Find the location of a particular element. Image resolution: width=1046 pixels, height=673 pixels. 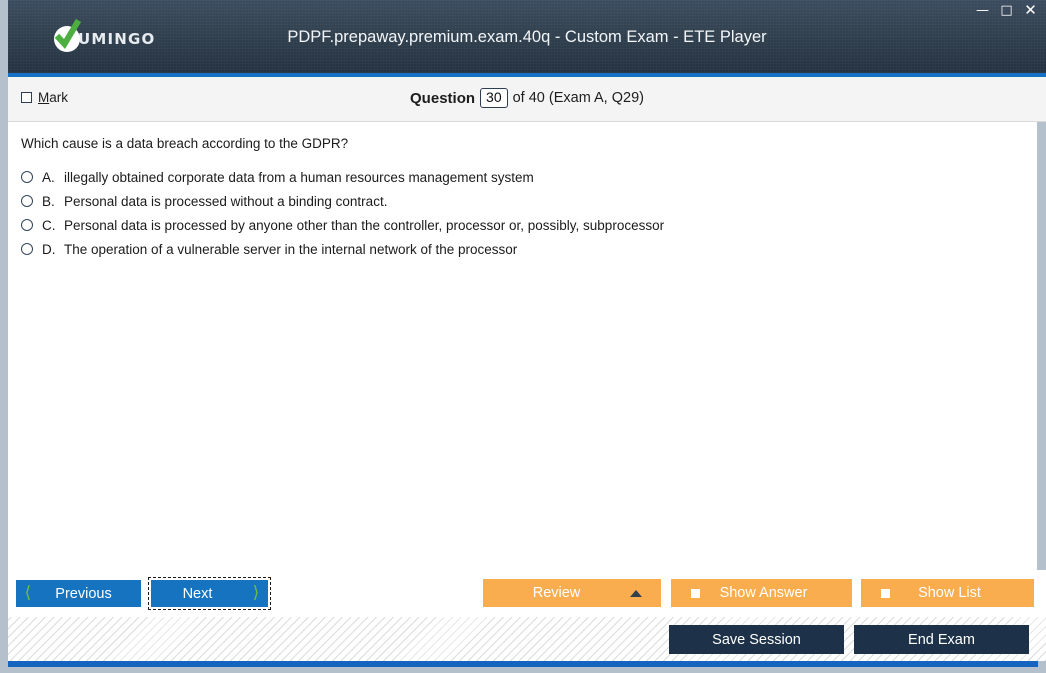

question-header-bar: Mark Question 30 of 40 (Exam A, Q29) is located at coordinates (527, 99).